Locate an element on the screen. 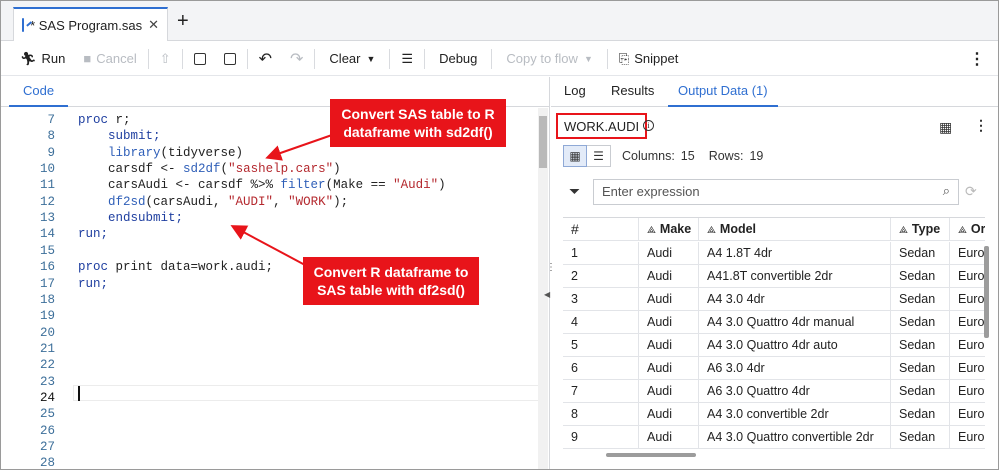  info-icon: i is located at coordinates (648, 125).